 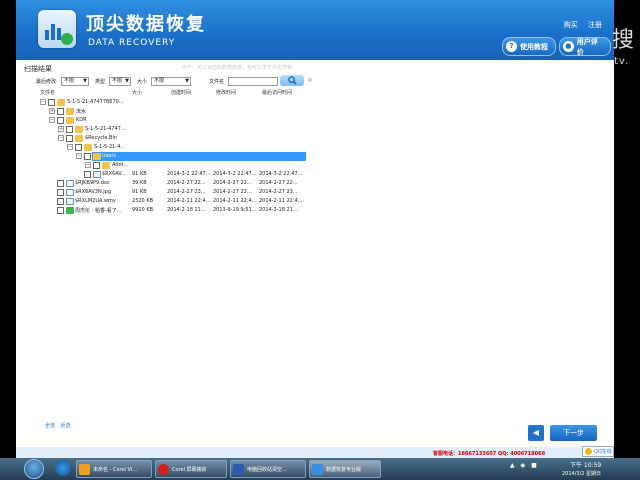 I want to click on data-recovery-app-icon, so click(x=317, y=469).